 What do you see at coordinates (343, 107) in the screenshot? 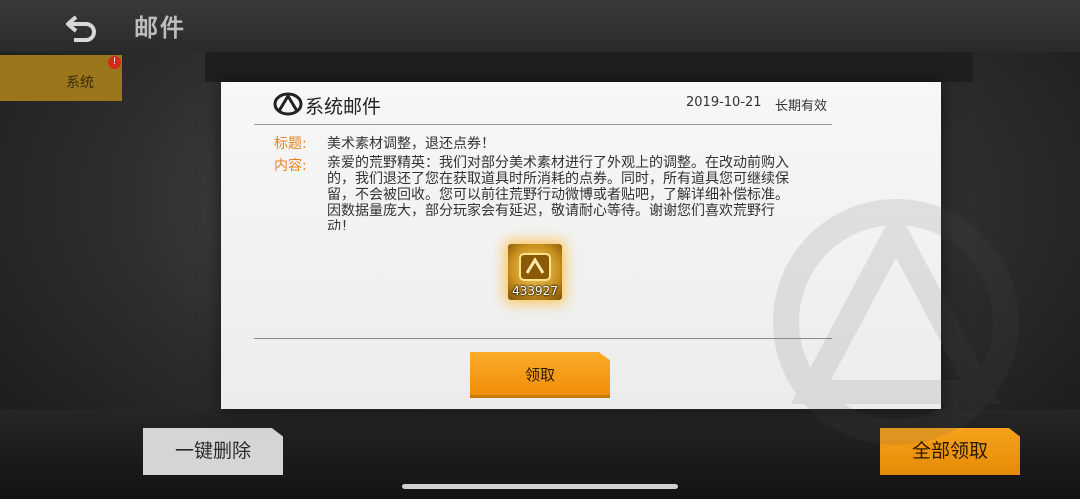
I see `modal-title: 系统邮件` at bounding box center [343, 107].